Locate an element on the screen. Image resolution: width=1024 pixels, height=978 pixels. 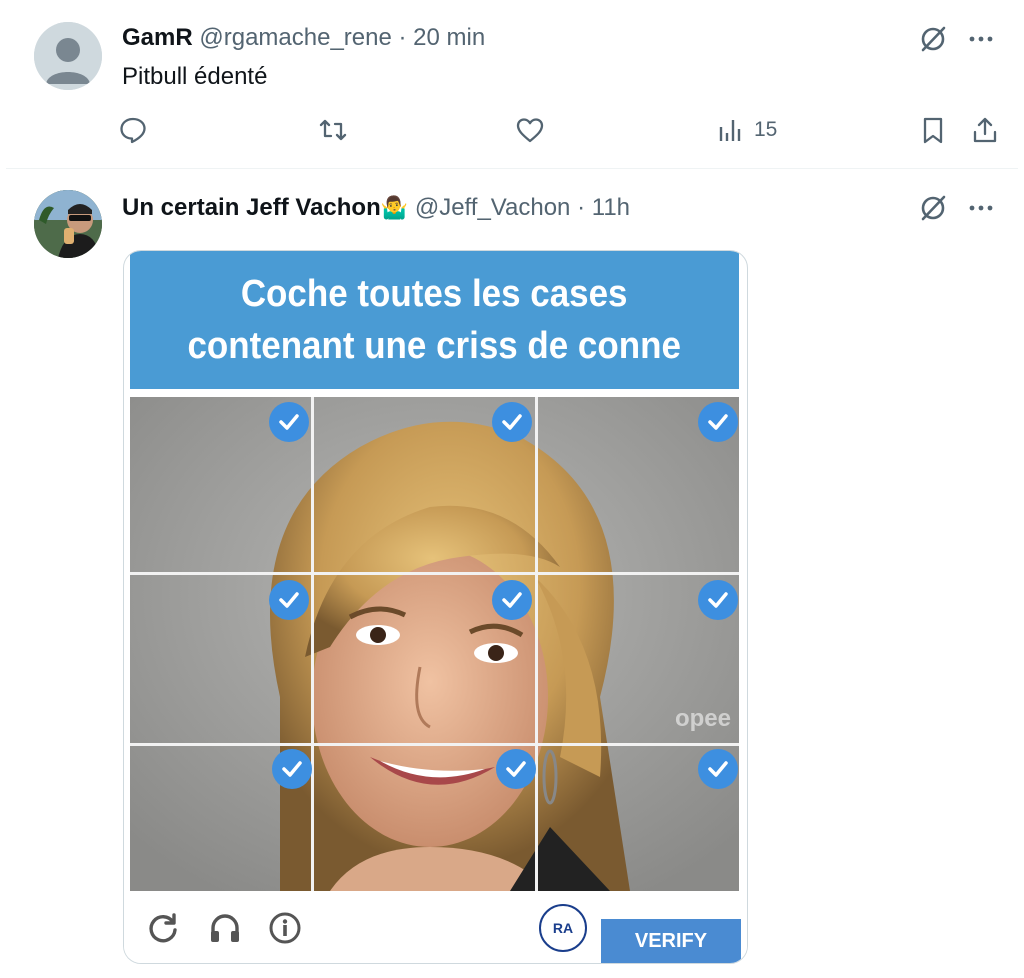
headphones-icon is located at coordinates (225, 928).